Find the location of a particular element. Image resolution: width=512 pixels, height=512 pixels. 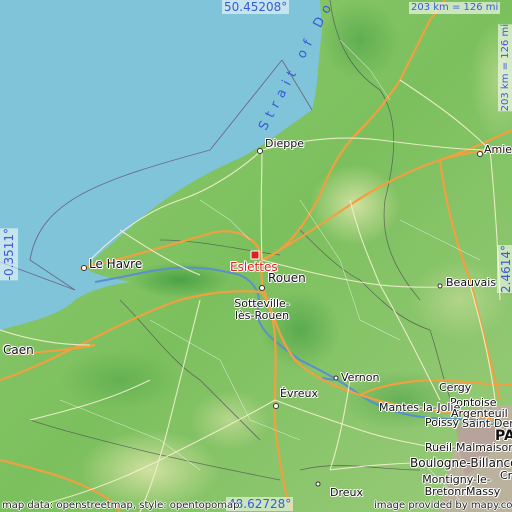

scale-horizontal: 203 km = 126 mi is located at coordinates (455, 8).